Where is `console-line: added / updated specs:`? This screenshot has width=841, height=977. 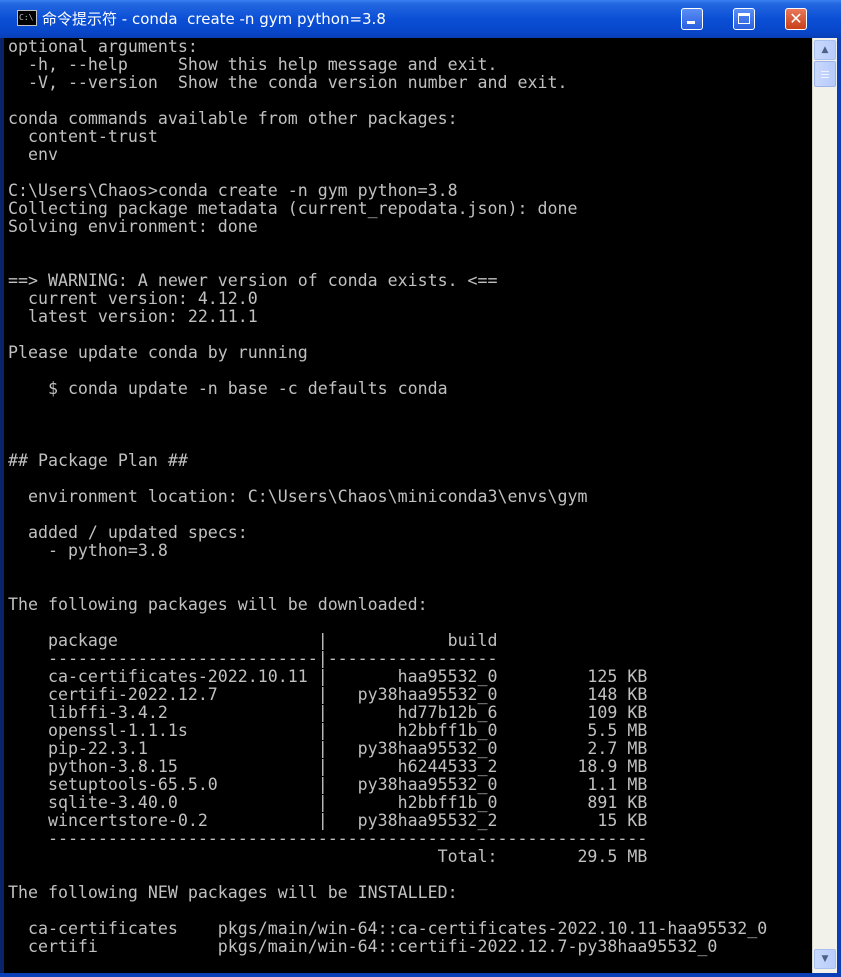 console-line: added / updated specs: is located at coordinates (128, 532).